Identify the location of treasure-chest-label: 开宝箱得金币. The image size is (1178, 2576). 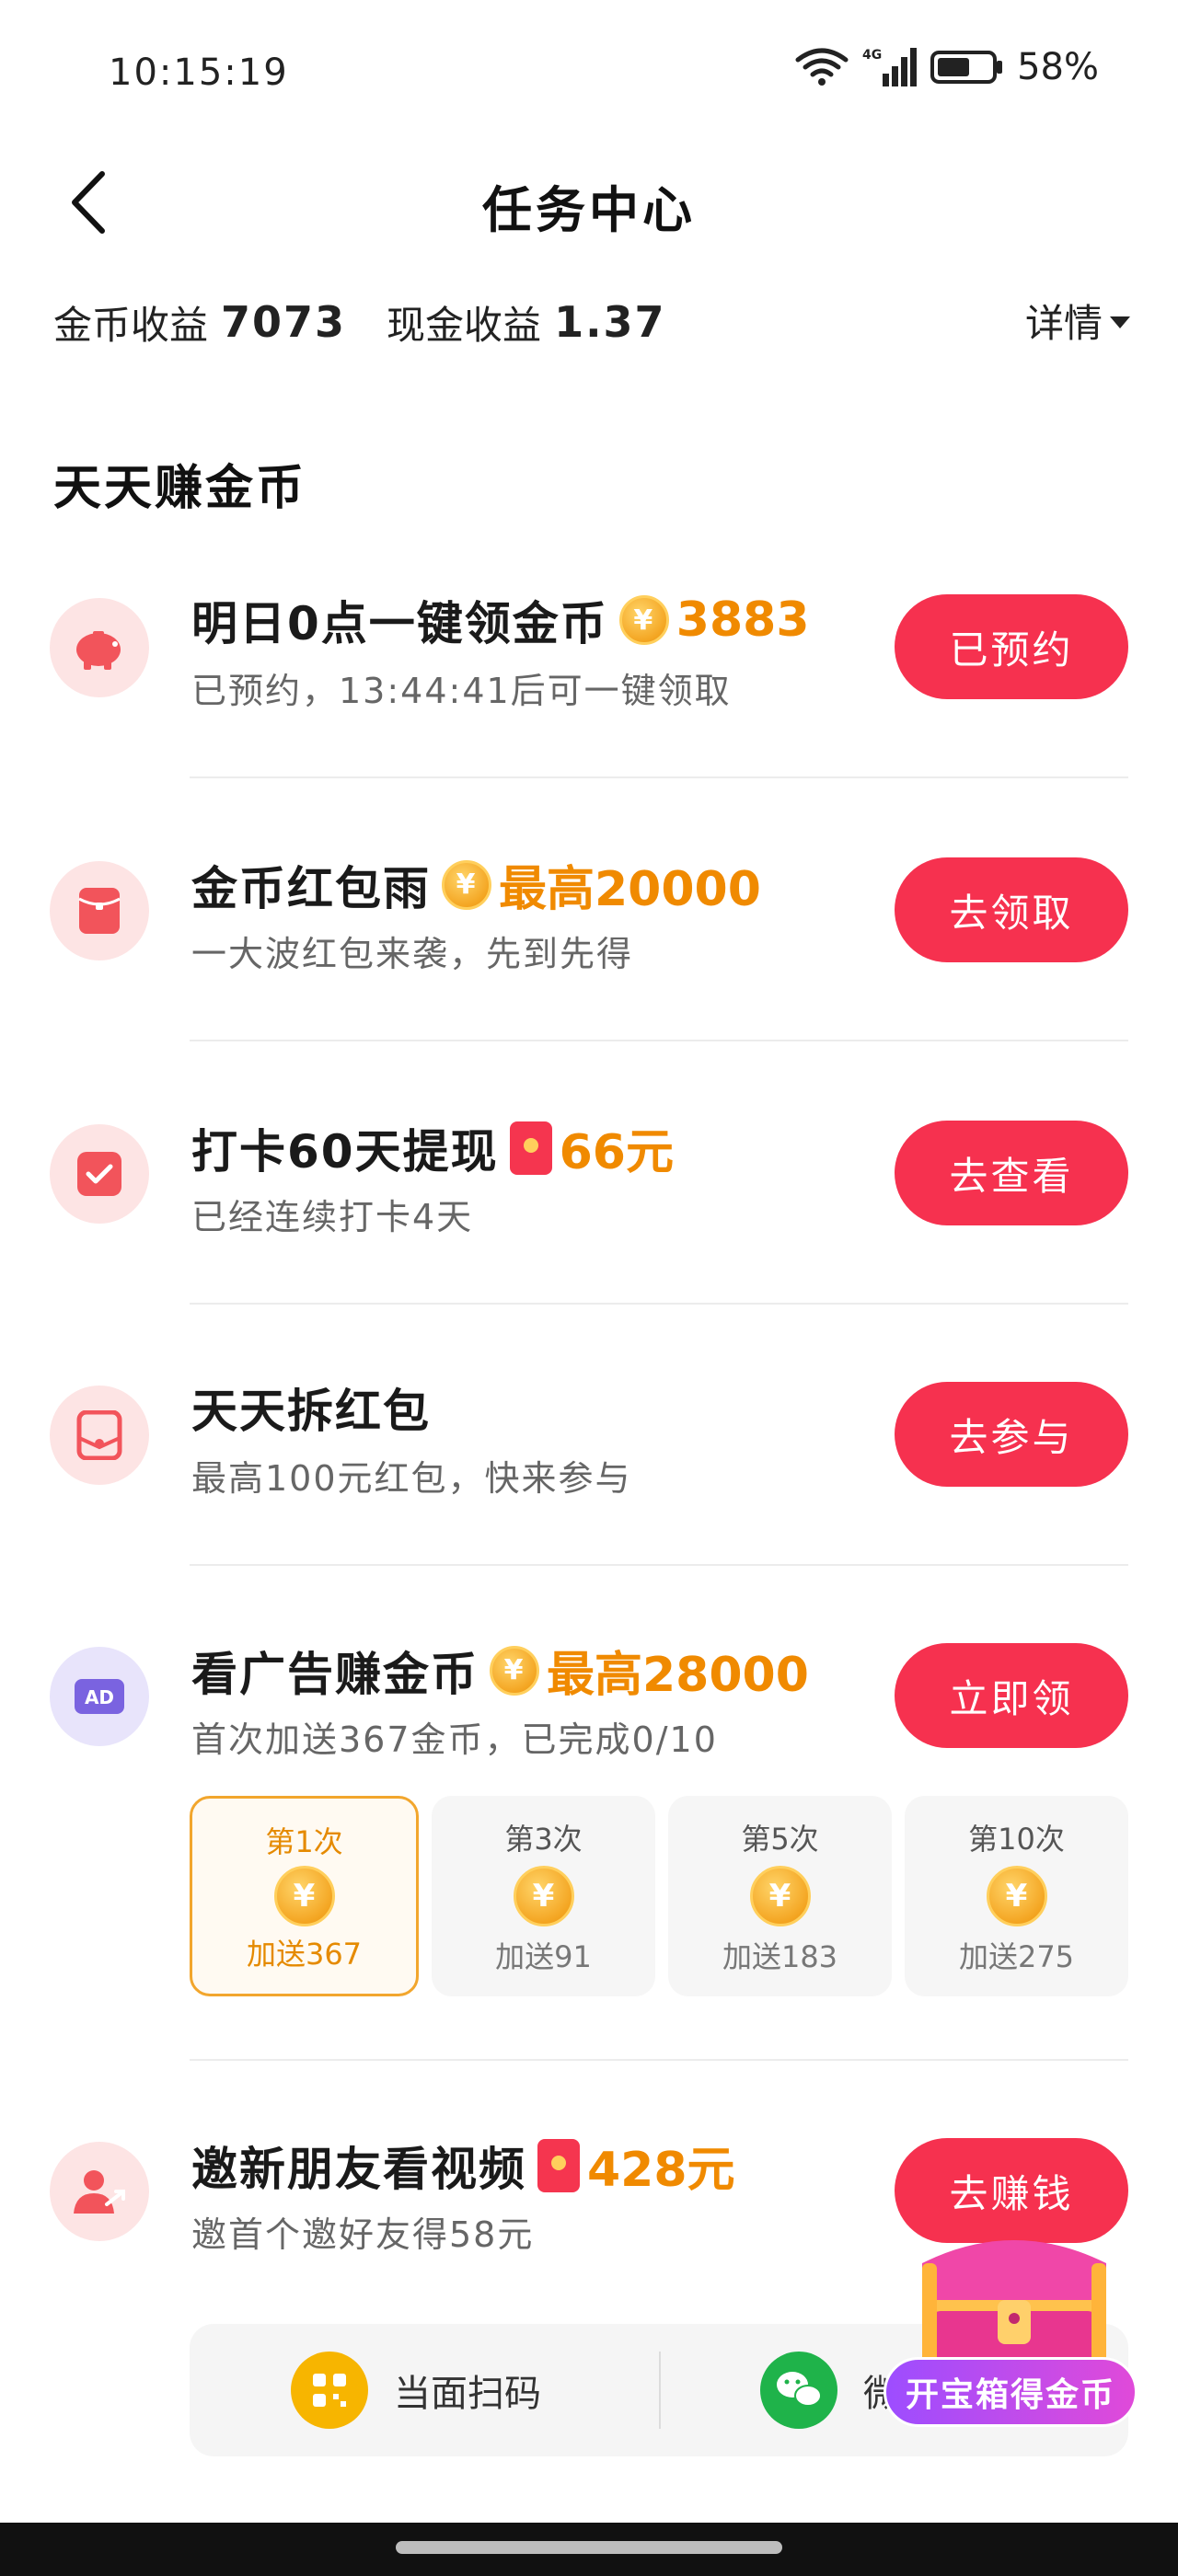
(1011, 2392).